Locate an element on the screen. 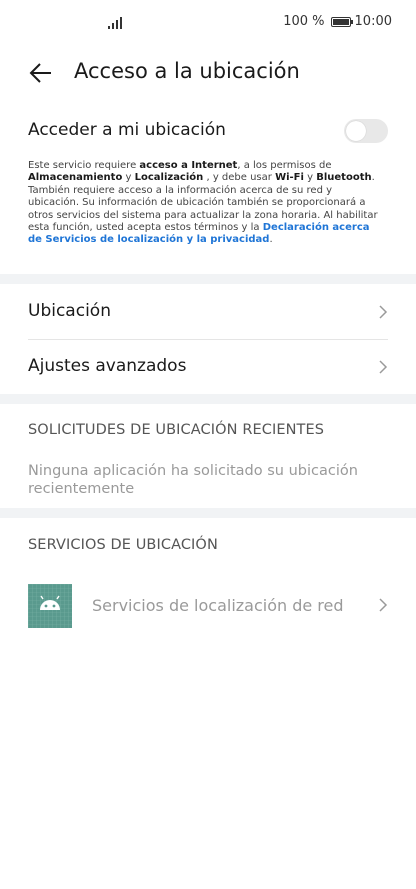 This screenshot has width=416, height=889. access-location-toggle is located at coordinates (366, 131).